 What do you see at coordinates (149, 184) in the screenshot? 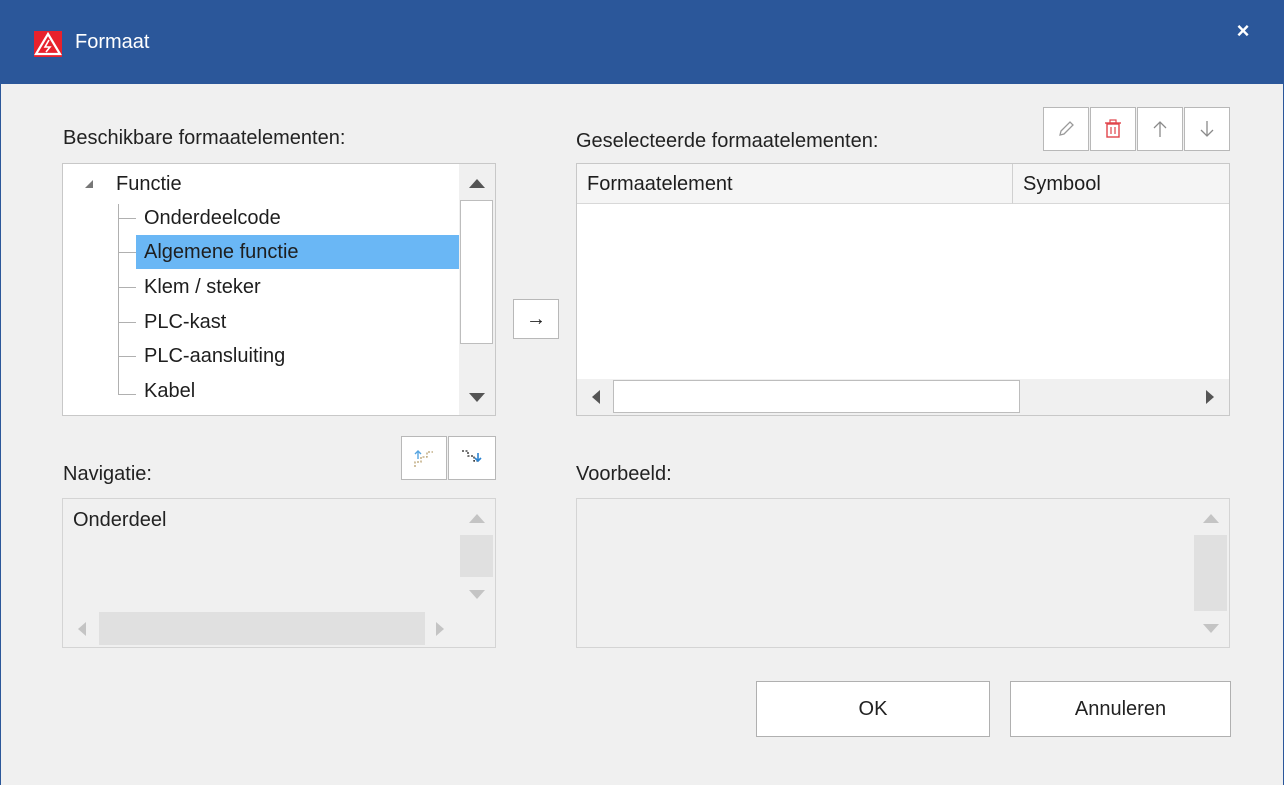
I see `tree-node-label: Functie` at bounding box center [149, 184].